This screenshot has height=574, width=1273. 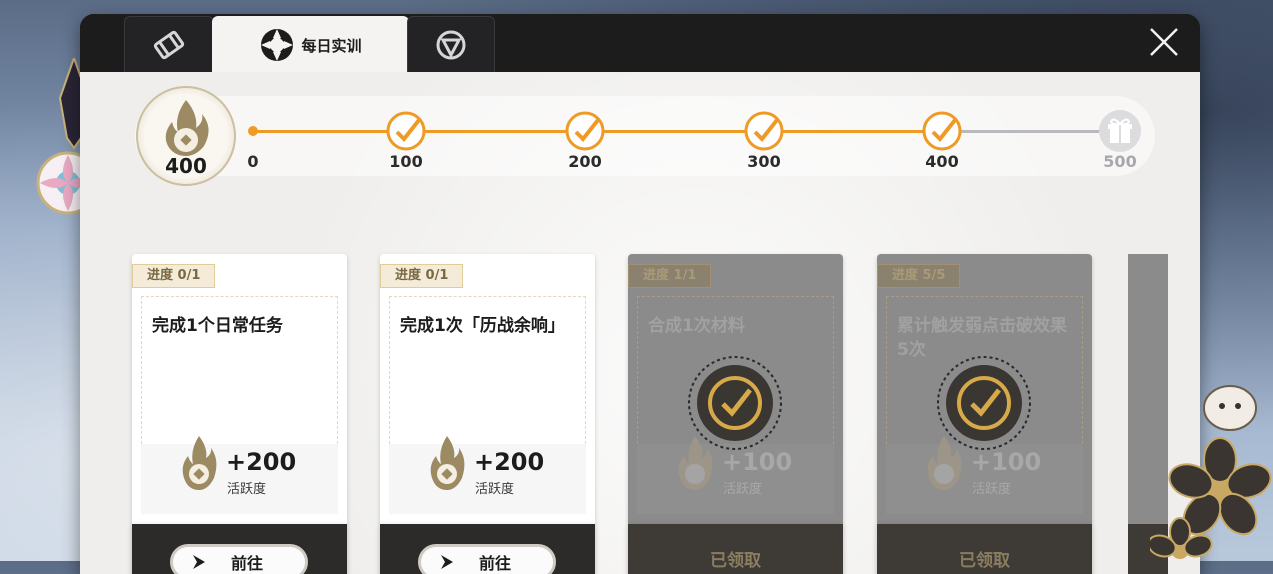 I want to click on tab-label: 每日实训, so click(x=331, y=45).